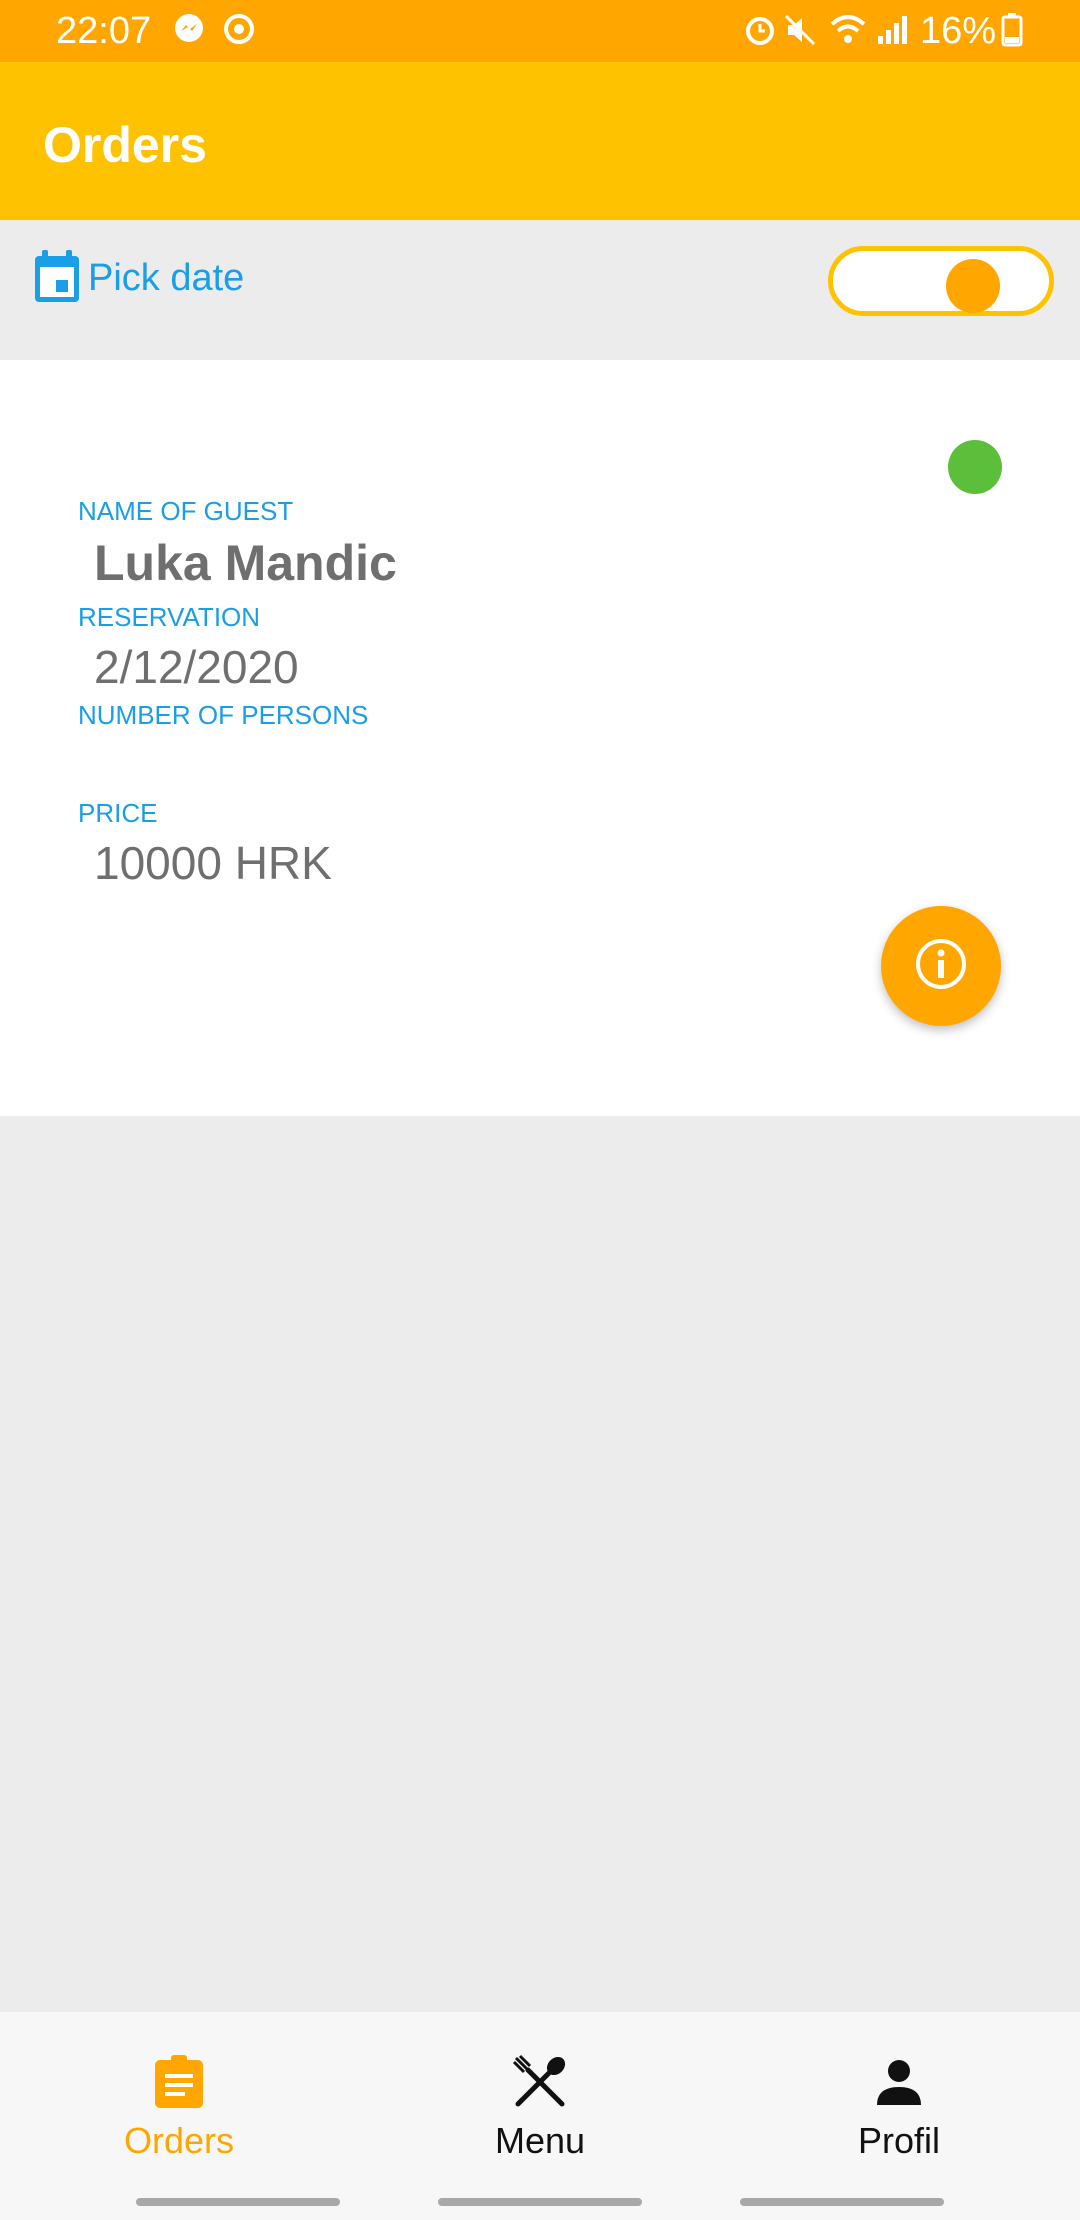 The width and height of the screenshot is (1080, 2220). Describe the element at coordinates (166, 277) in the screenshot. I see `pick-date-label: Pick date` at that location.